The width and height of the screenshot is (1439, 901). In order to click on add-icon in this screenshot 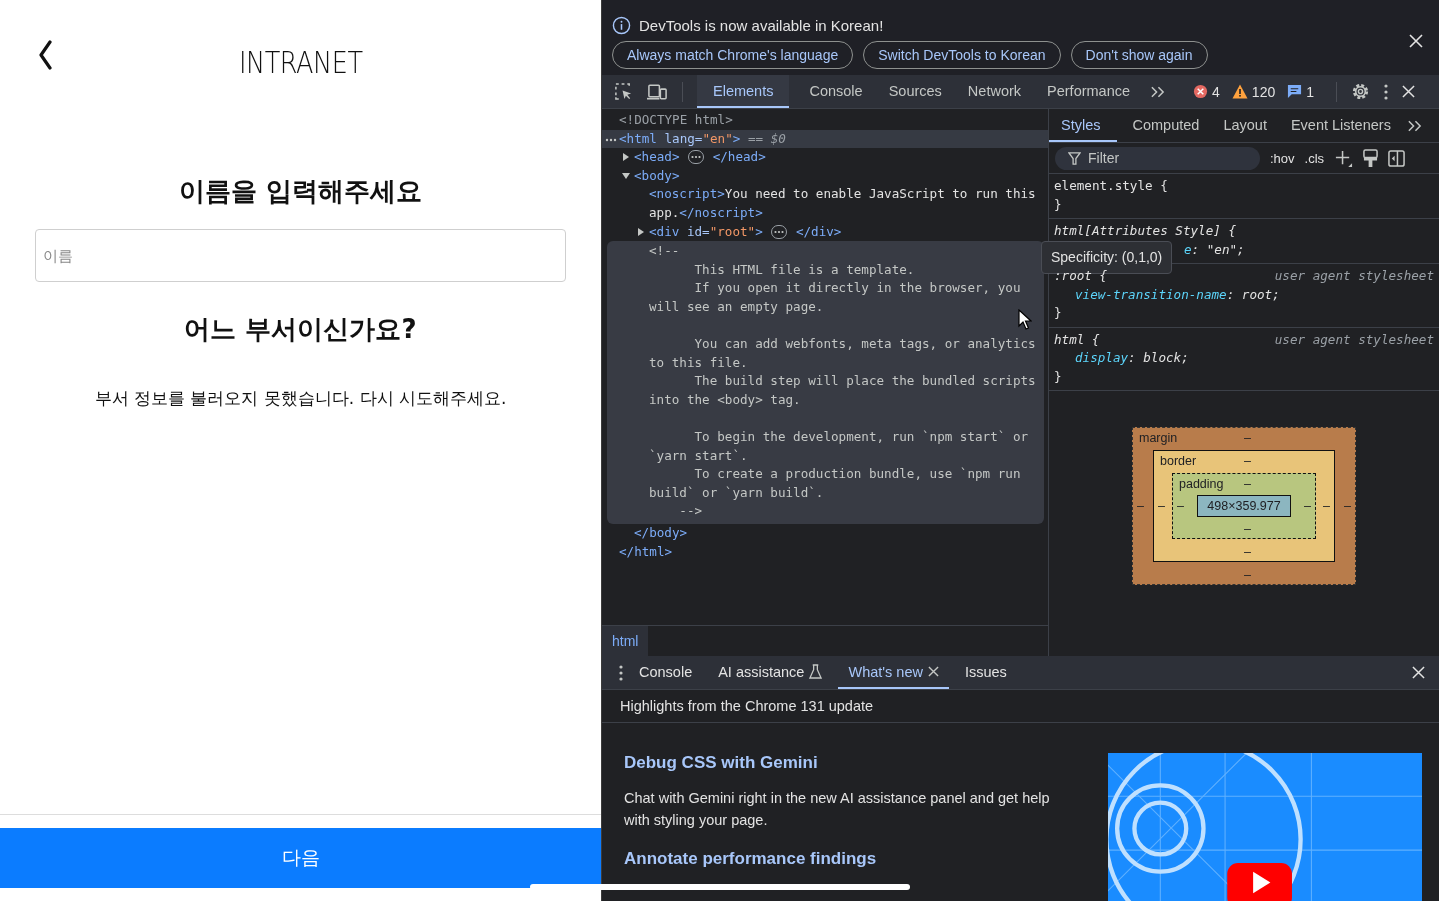, I will do `click(1344, 158)`.